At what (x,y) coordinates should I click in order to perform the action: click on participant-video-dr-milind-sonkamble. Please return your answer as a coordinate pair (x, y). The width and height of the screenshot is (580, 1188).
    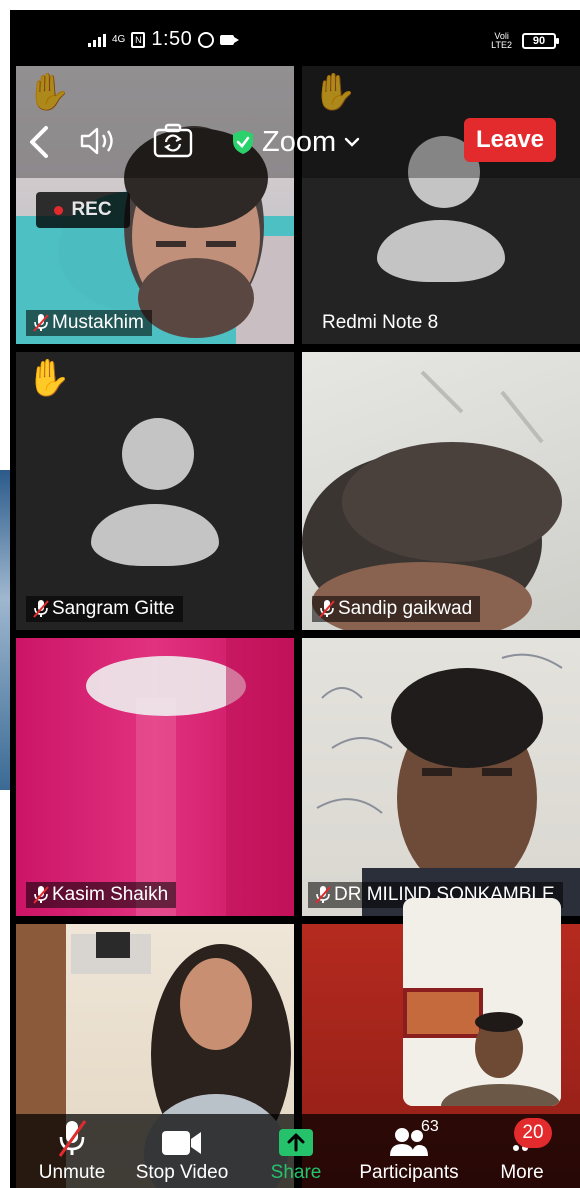
    Looking at the image, I should click on (448, 784).